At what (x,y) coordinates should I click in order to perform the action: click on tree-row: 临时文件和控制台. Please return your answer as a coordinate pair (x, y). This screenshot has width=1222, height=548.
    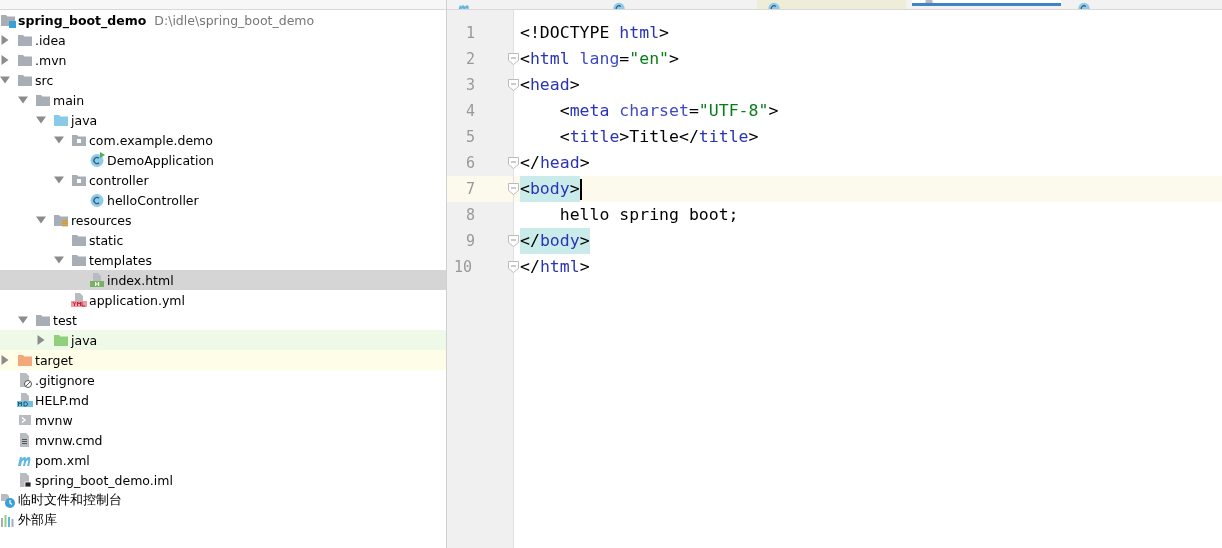
    Looking at the image, I should click on (223, 500).